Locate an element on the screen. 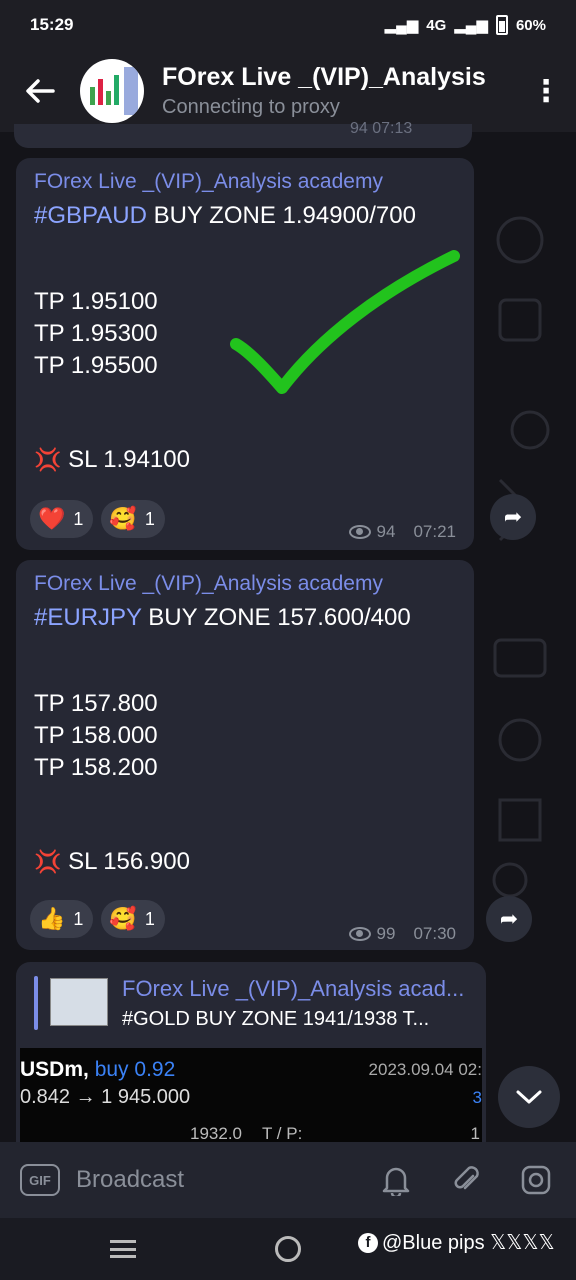  trade-right-number: 3 is located at coordinates (477, 1097).